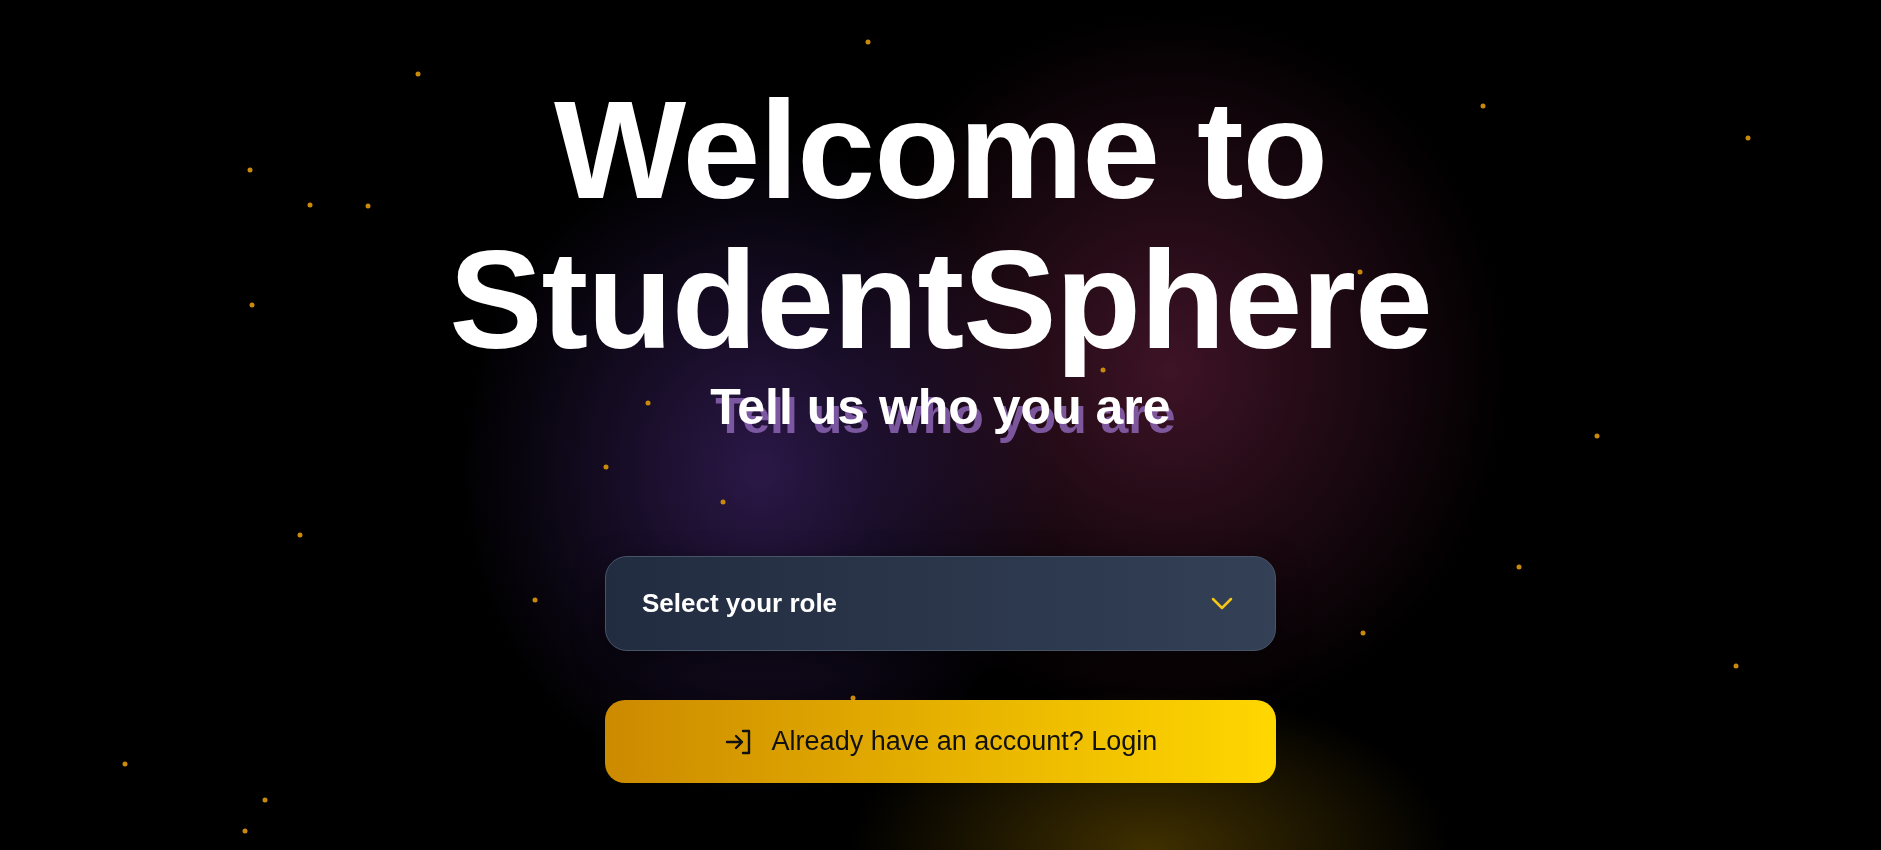 Image resolution: width=1881 pixels, height=850 pixels. Describe the element at coordinates (1222, 603) in the screenshot. I see `chevron-down-icon` at that location.